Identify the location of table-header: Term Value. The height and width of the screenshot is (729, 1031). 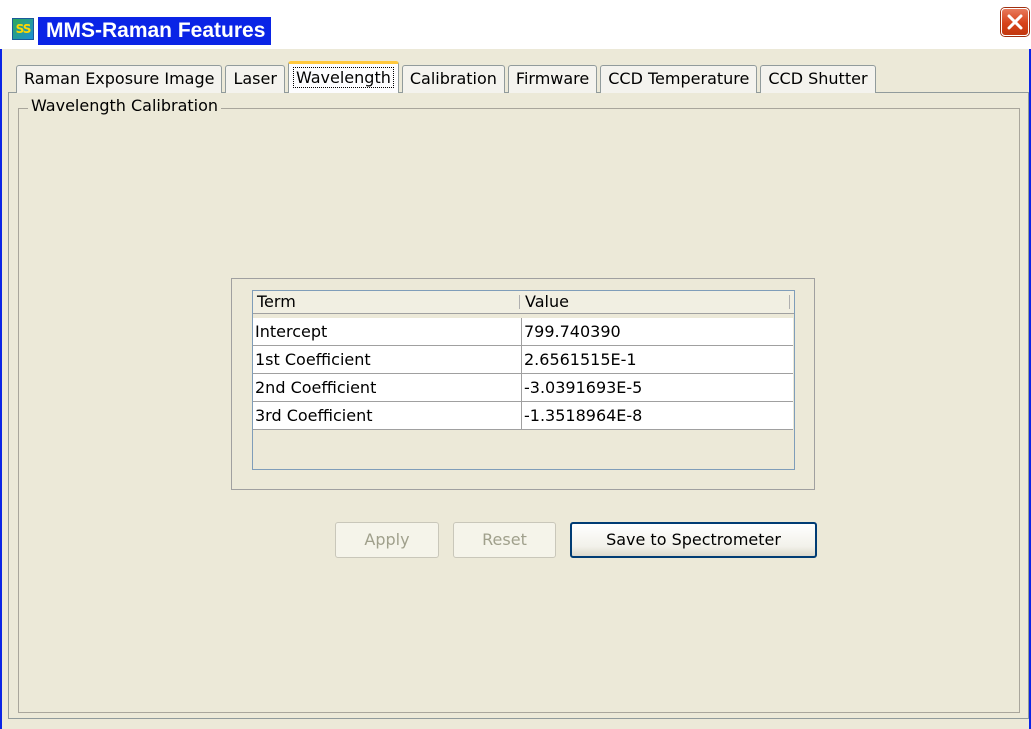
(523, 302).